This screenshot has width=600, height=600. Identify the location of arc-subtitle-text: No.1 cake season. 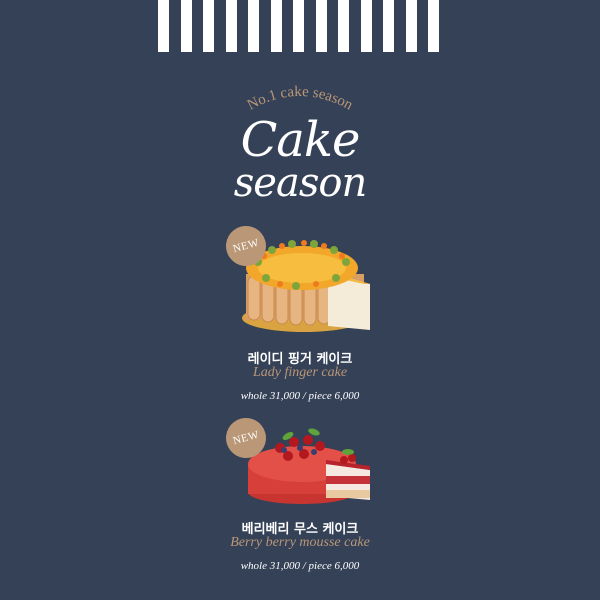
(300, 99).